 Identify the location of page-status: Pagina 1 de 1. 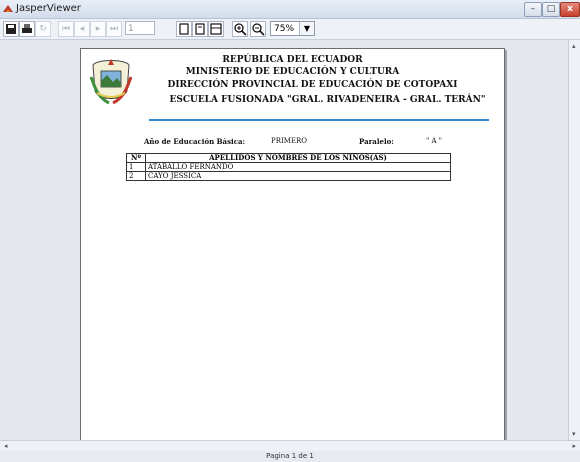
(290, 456).